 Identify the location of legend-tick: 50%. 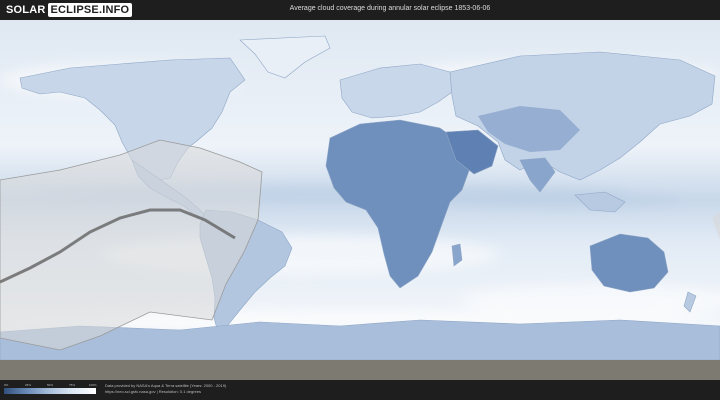
(50, 385).